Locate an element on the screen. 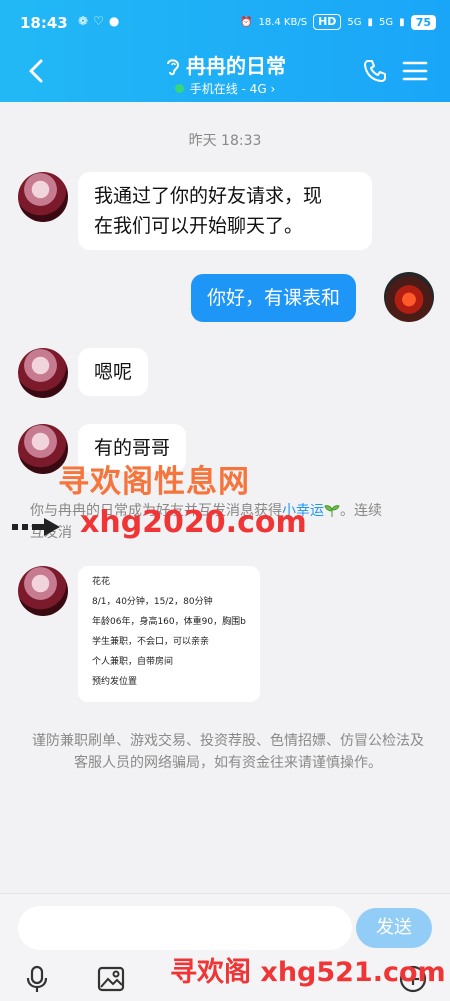  signal-2: 5G is located at coordinates (386, 22).